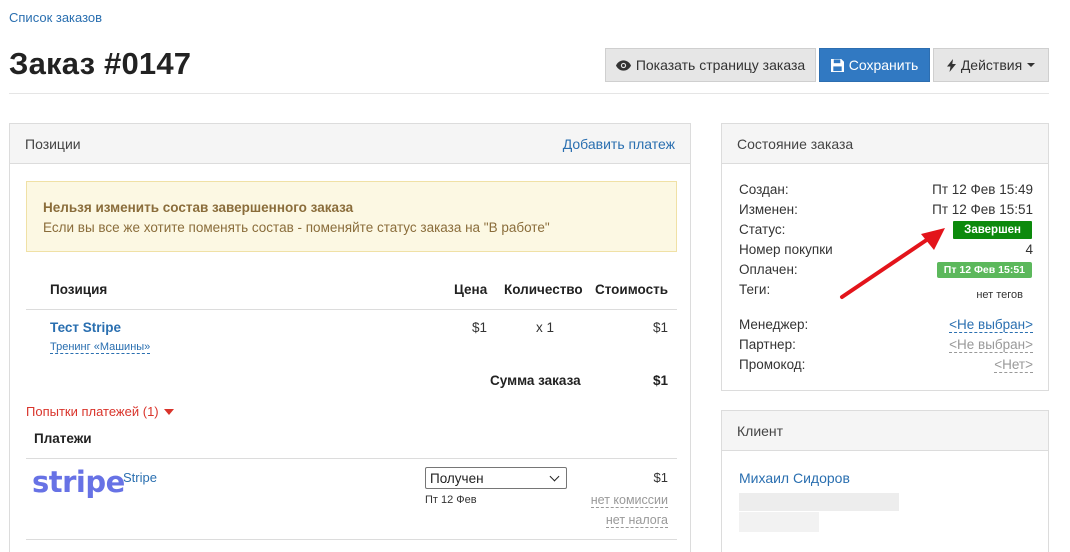  I want to click on positions-panel-header: Позиции Добавить платеж, so click(350, 144).